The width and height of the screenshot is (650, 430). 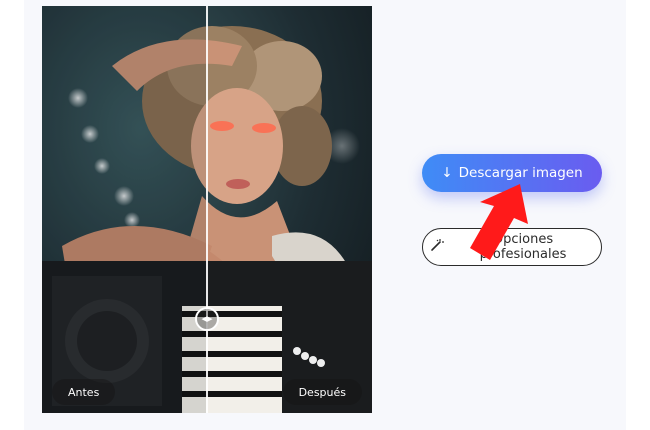 I want to click on arrow-down-icon: ↓, so click(x=447, y=173).